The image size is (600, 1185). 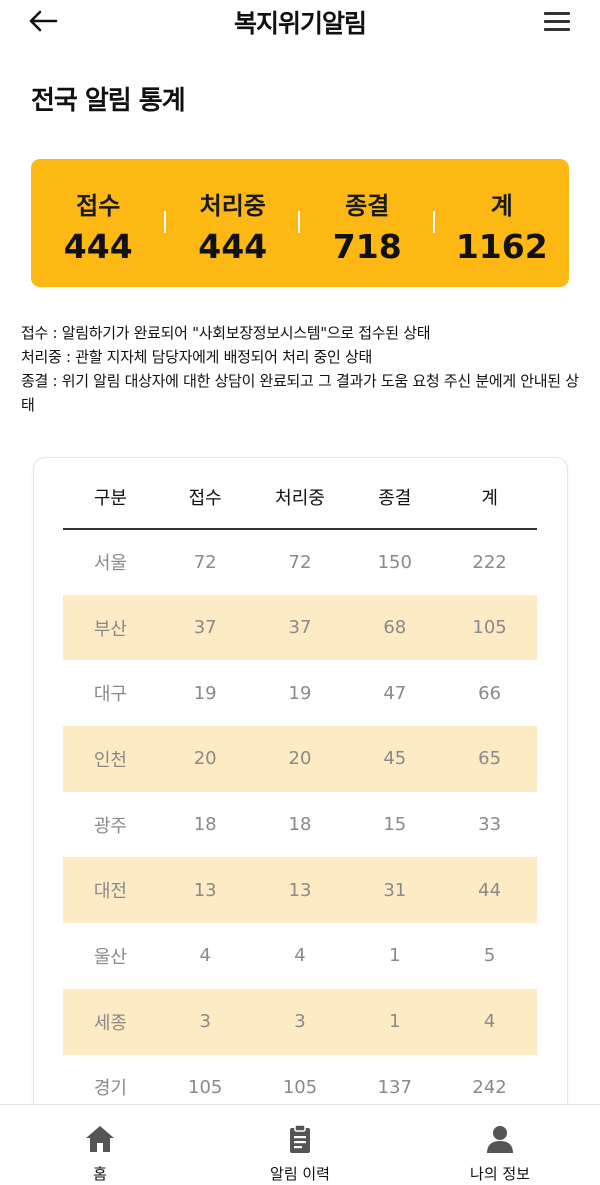 What do you see at coordinates (557, 13) in the screenshot?
I see `hamburger-menu-icon` at bounding box center [557, 13].